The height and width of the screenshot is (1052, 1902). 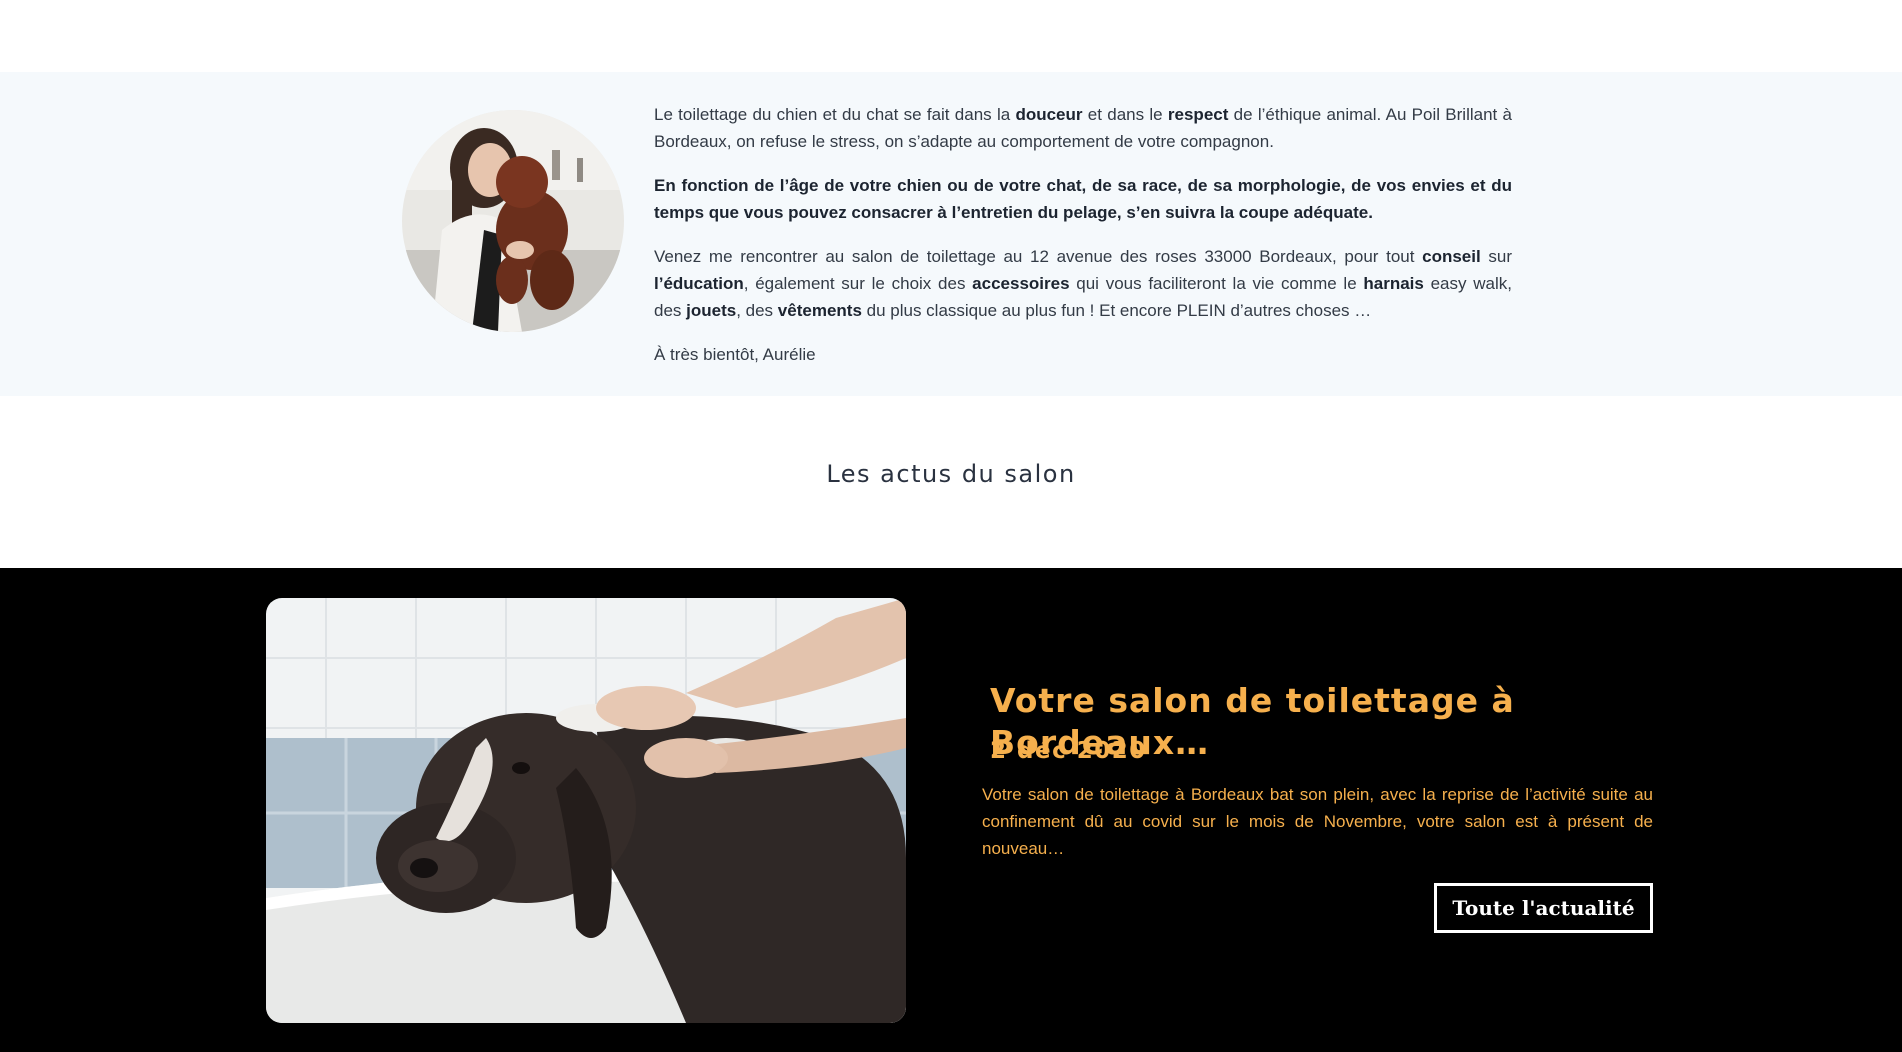 What do you see at coordinates (1198, 114) in the screenshot?
I see `bold-respect: respect` at bounding box center [1198, 114].